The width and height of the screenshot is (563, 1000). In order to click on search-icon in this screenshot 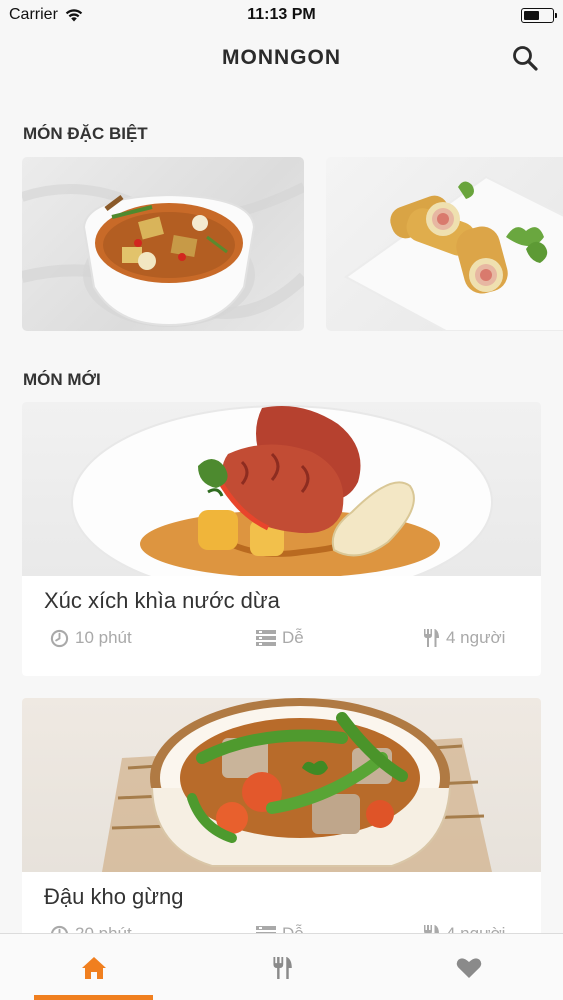, I will do `click(525, 58)`.